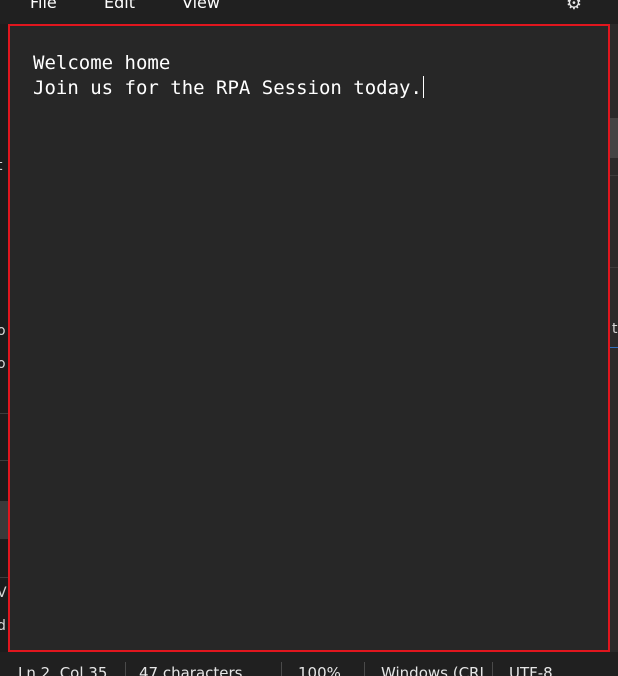  What do you see at coordinates (574, 6) in the screenshot?
I see `gear-icon: ⚙` at bounding box center [574, 6].